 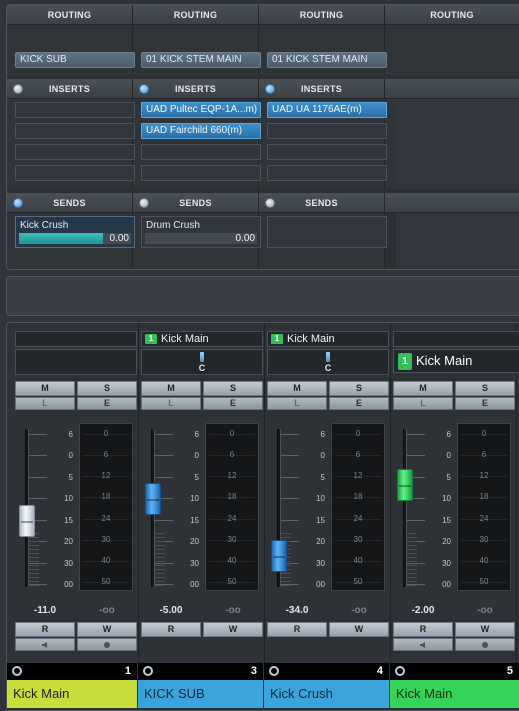 I want to click on insert-slot-1176: UAD UA 1176AE(m), so click(x=327, y=110).